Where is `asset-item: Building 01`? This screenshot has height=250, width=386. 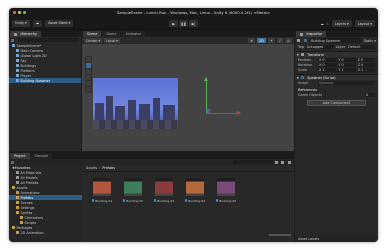 asset-item: Building 01 is located at coordinates (102, 192).